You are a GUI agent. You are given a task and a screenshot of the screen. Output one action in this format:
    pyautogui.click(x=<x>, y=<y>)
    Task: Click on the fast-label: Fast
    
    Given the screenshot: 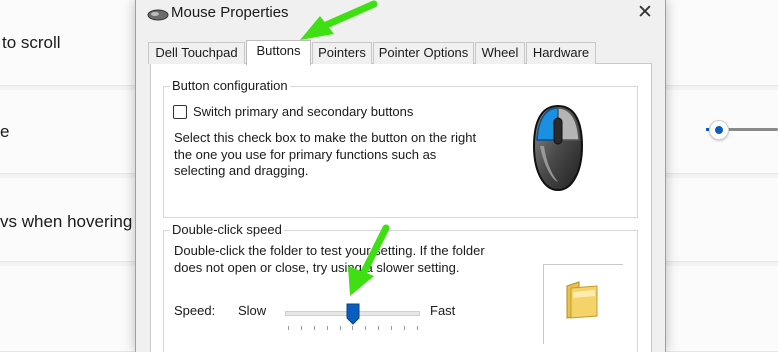 What is the action you would take?
    pyautogui.click(x=443, y=310)
    